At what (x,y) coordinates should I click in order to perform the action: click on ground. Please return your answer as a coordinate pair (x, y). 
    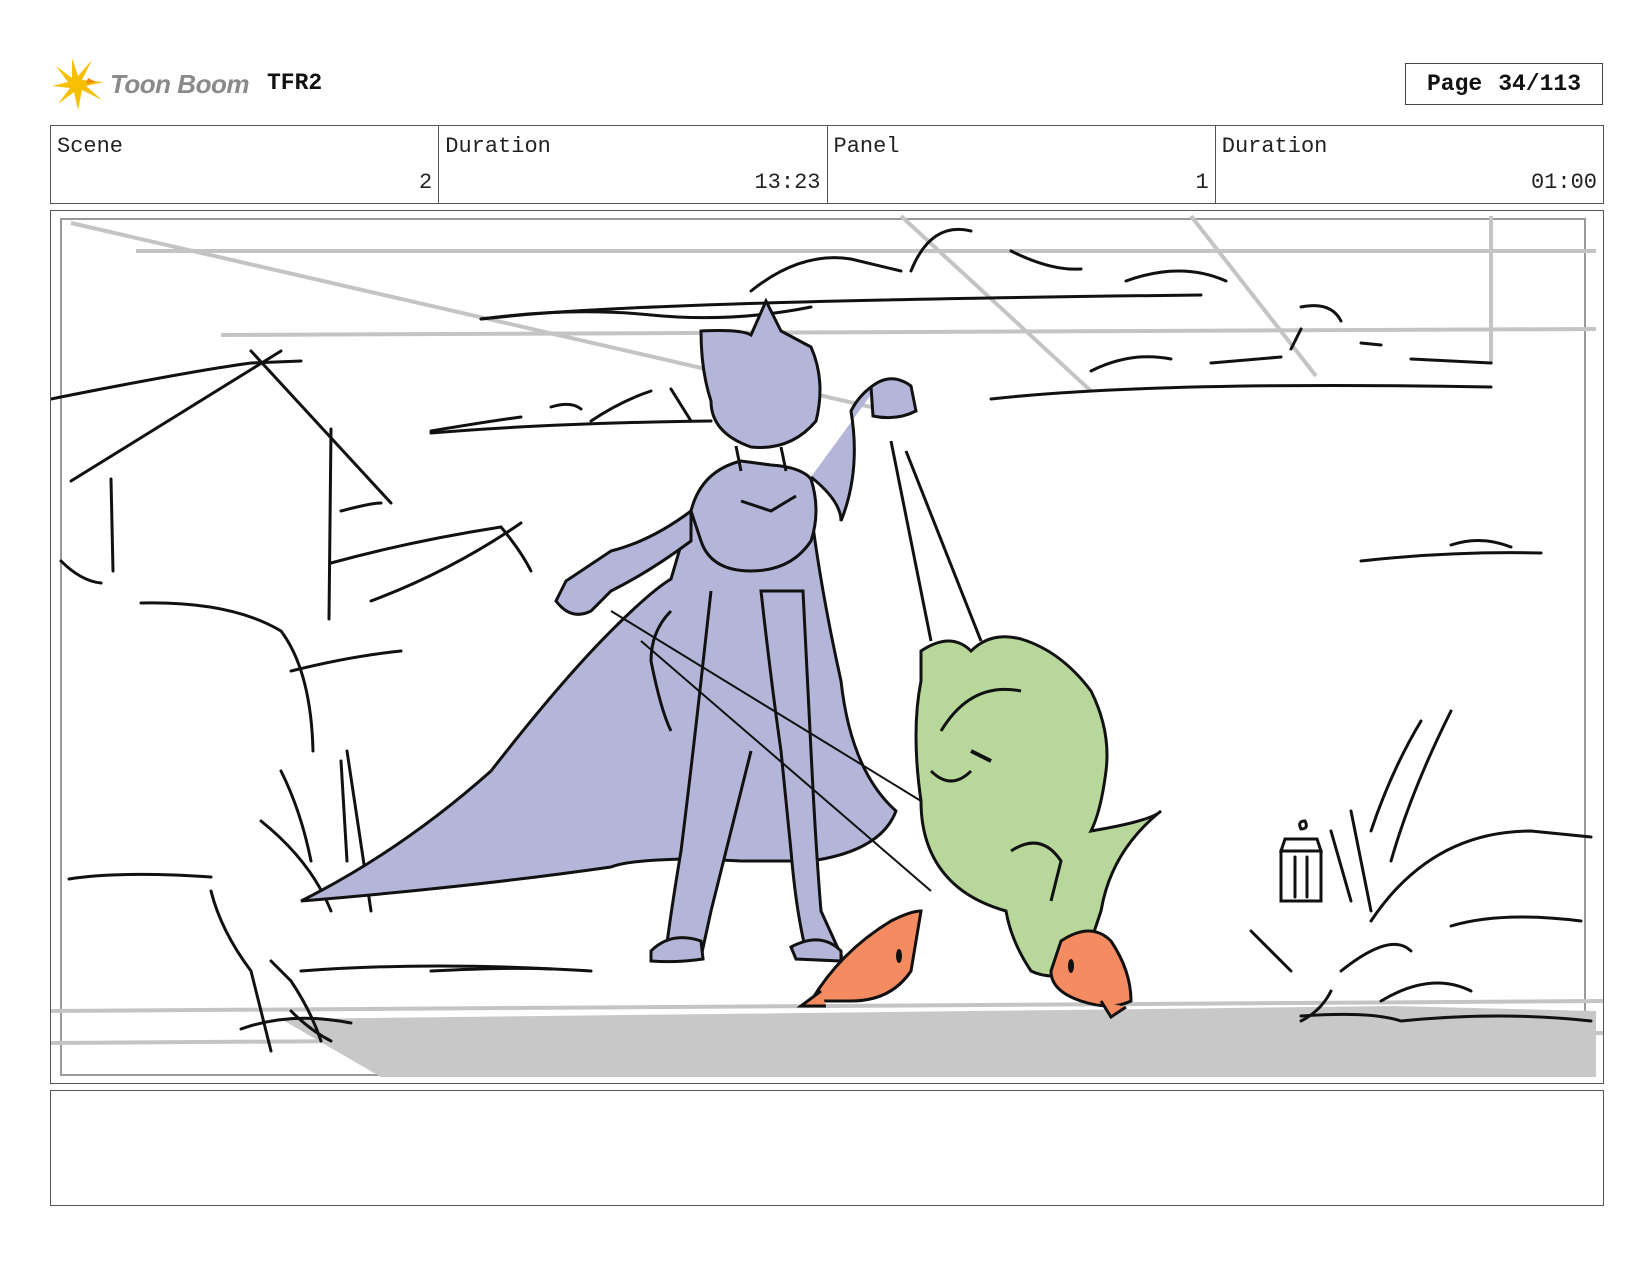
    Looking at the image, I should click on (938, 1041).